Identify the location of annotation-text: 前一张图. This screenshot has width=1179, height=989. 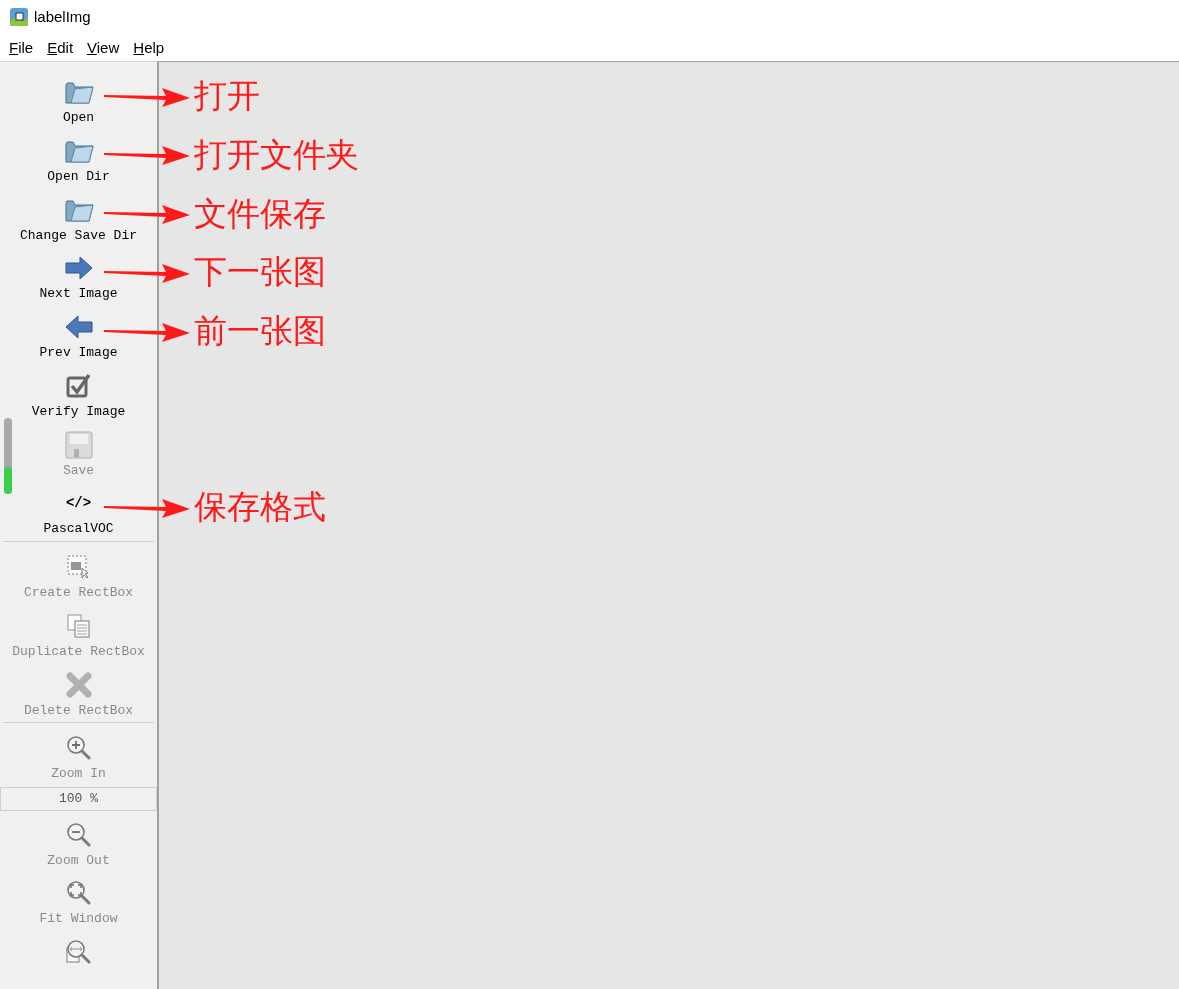
(260, 331).